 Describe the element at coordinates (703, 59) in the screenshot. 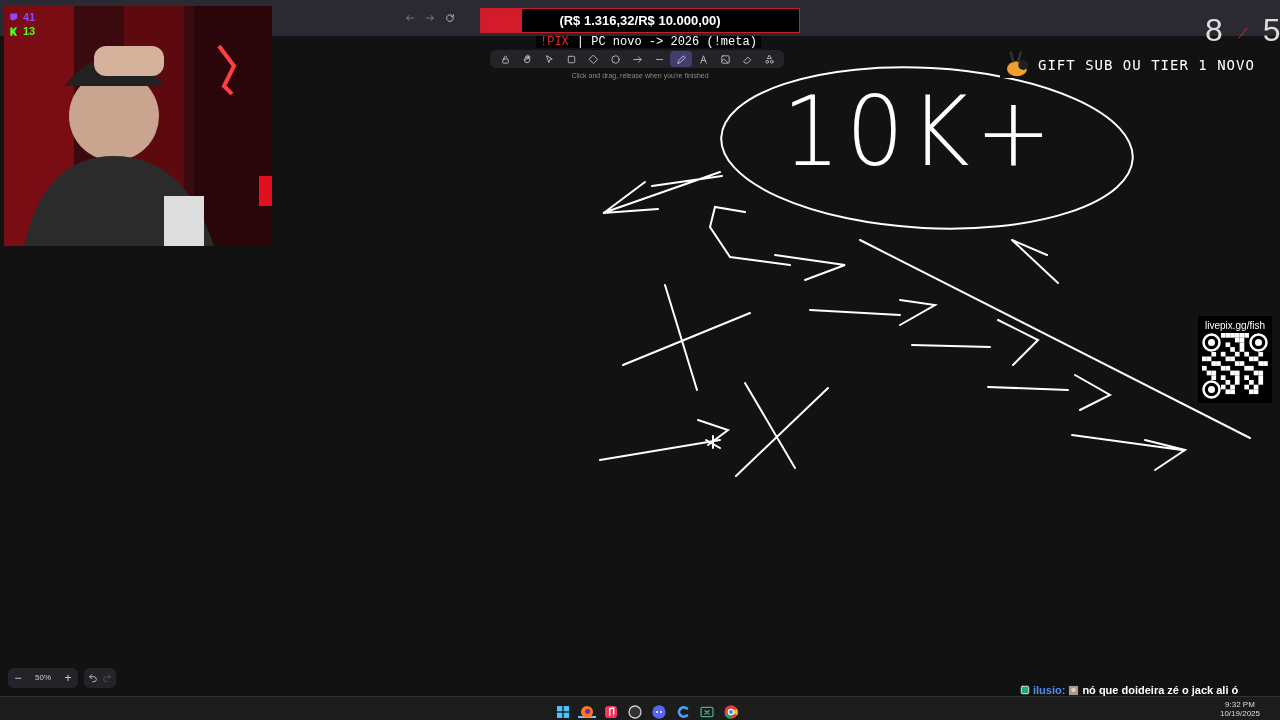

I see `text-icon` at that location.